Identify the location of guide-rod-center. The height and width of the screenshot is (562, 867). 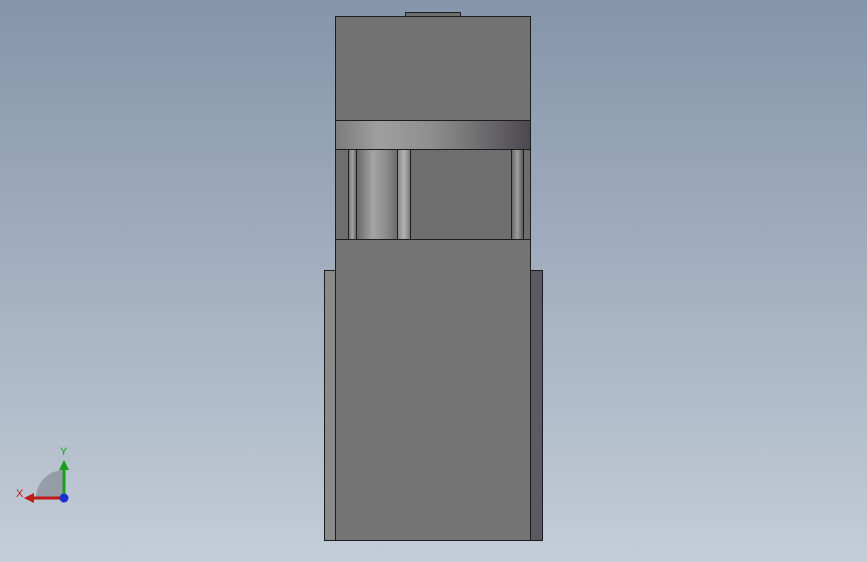
(377, 194).